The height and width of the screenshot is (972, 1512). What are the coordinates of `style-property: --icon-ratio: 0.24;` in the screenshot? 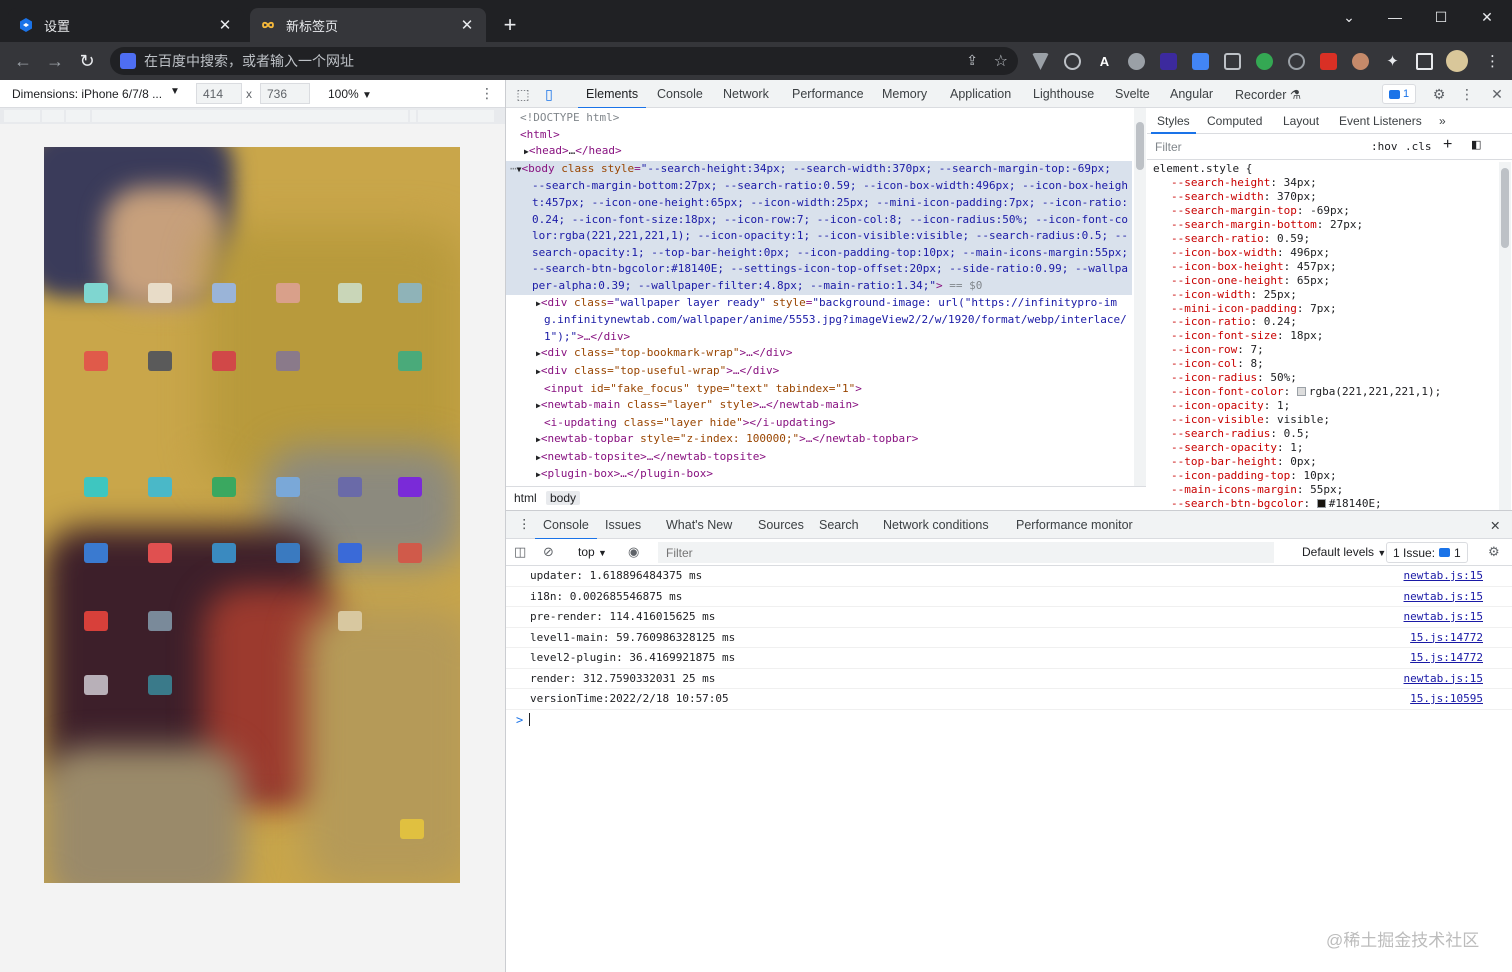 It's located at (1326, 322).